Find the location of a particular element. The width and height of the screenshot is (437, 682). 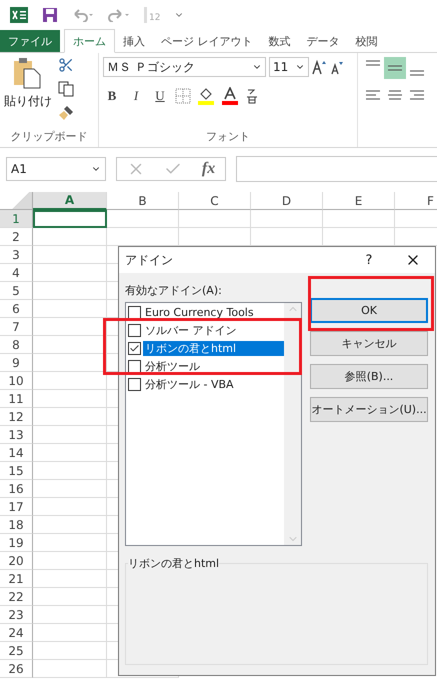

ribbon-tab: 数式 is located at coordinates (279, 41).